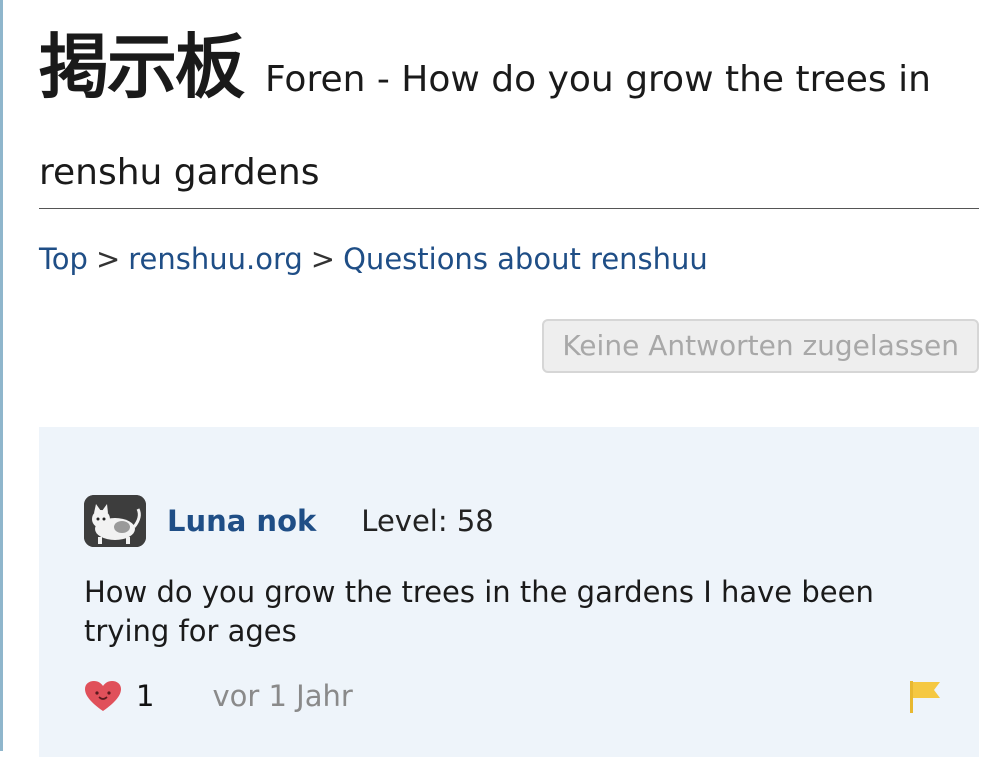 This screenshot has width=1000, height=757. Describe the element at coordinates (282, 696) in the screenshot. I see `post-timestamp: vor 1 Jahr` at that location.